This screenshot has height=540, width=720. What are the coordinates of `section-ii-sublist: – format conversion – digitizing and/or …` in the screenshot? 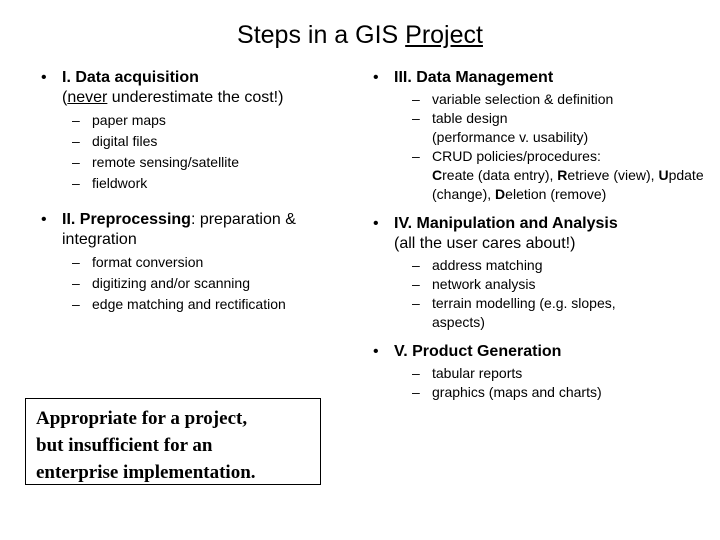 It's located at (214, 283).